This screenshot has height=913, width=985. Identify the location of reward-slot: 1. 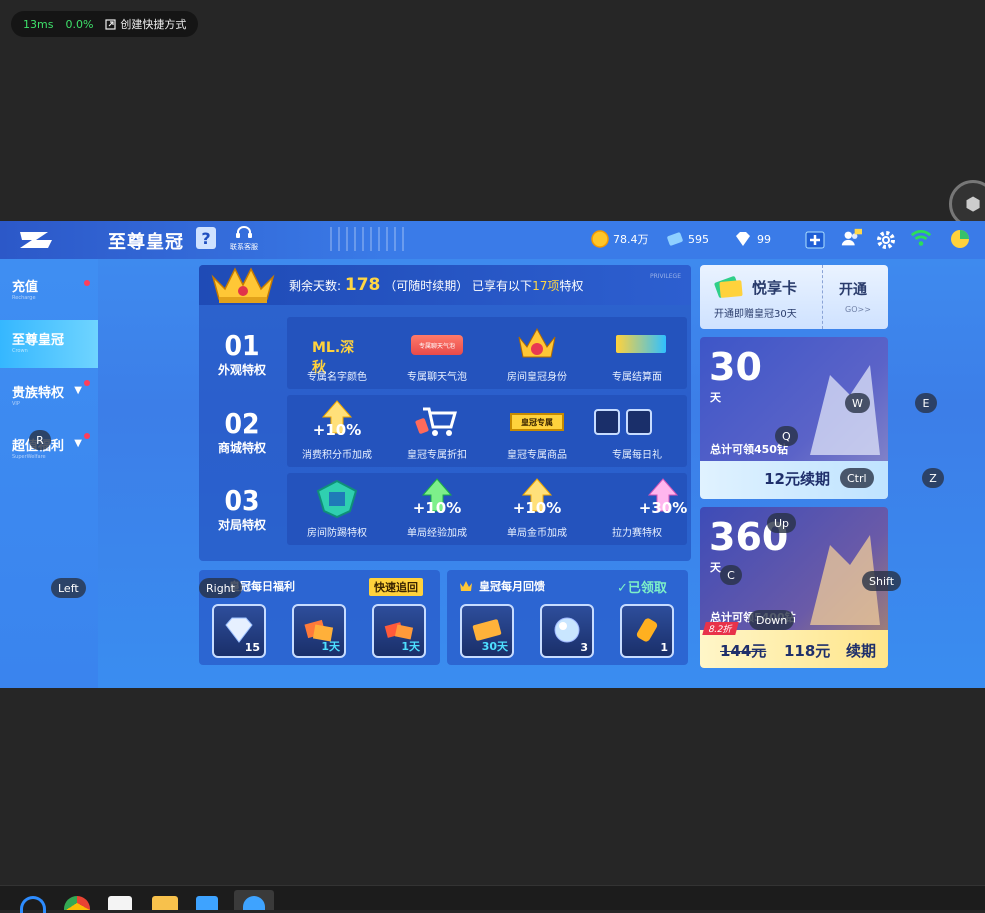
(647, 631).